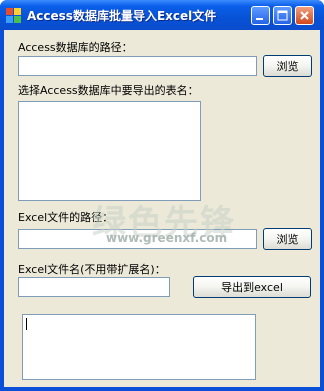 This screenshot has width=324, height=391. What do you see at coordinates (167, 238) in the screenshot?
I see `watermark-url: www.greenxf.com` at bounding box center [167, 238].